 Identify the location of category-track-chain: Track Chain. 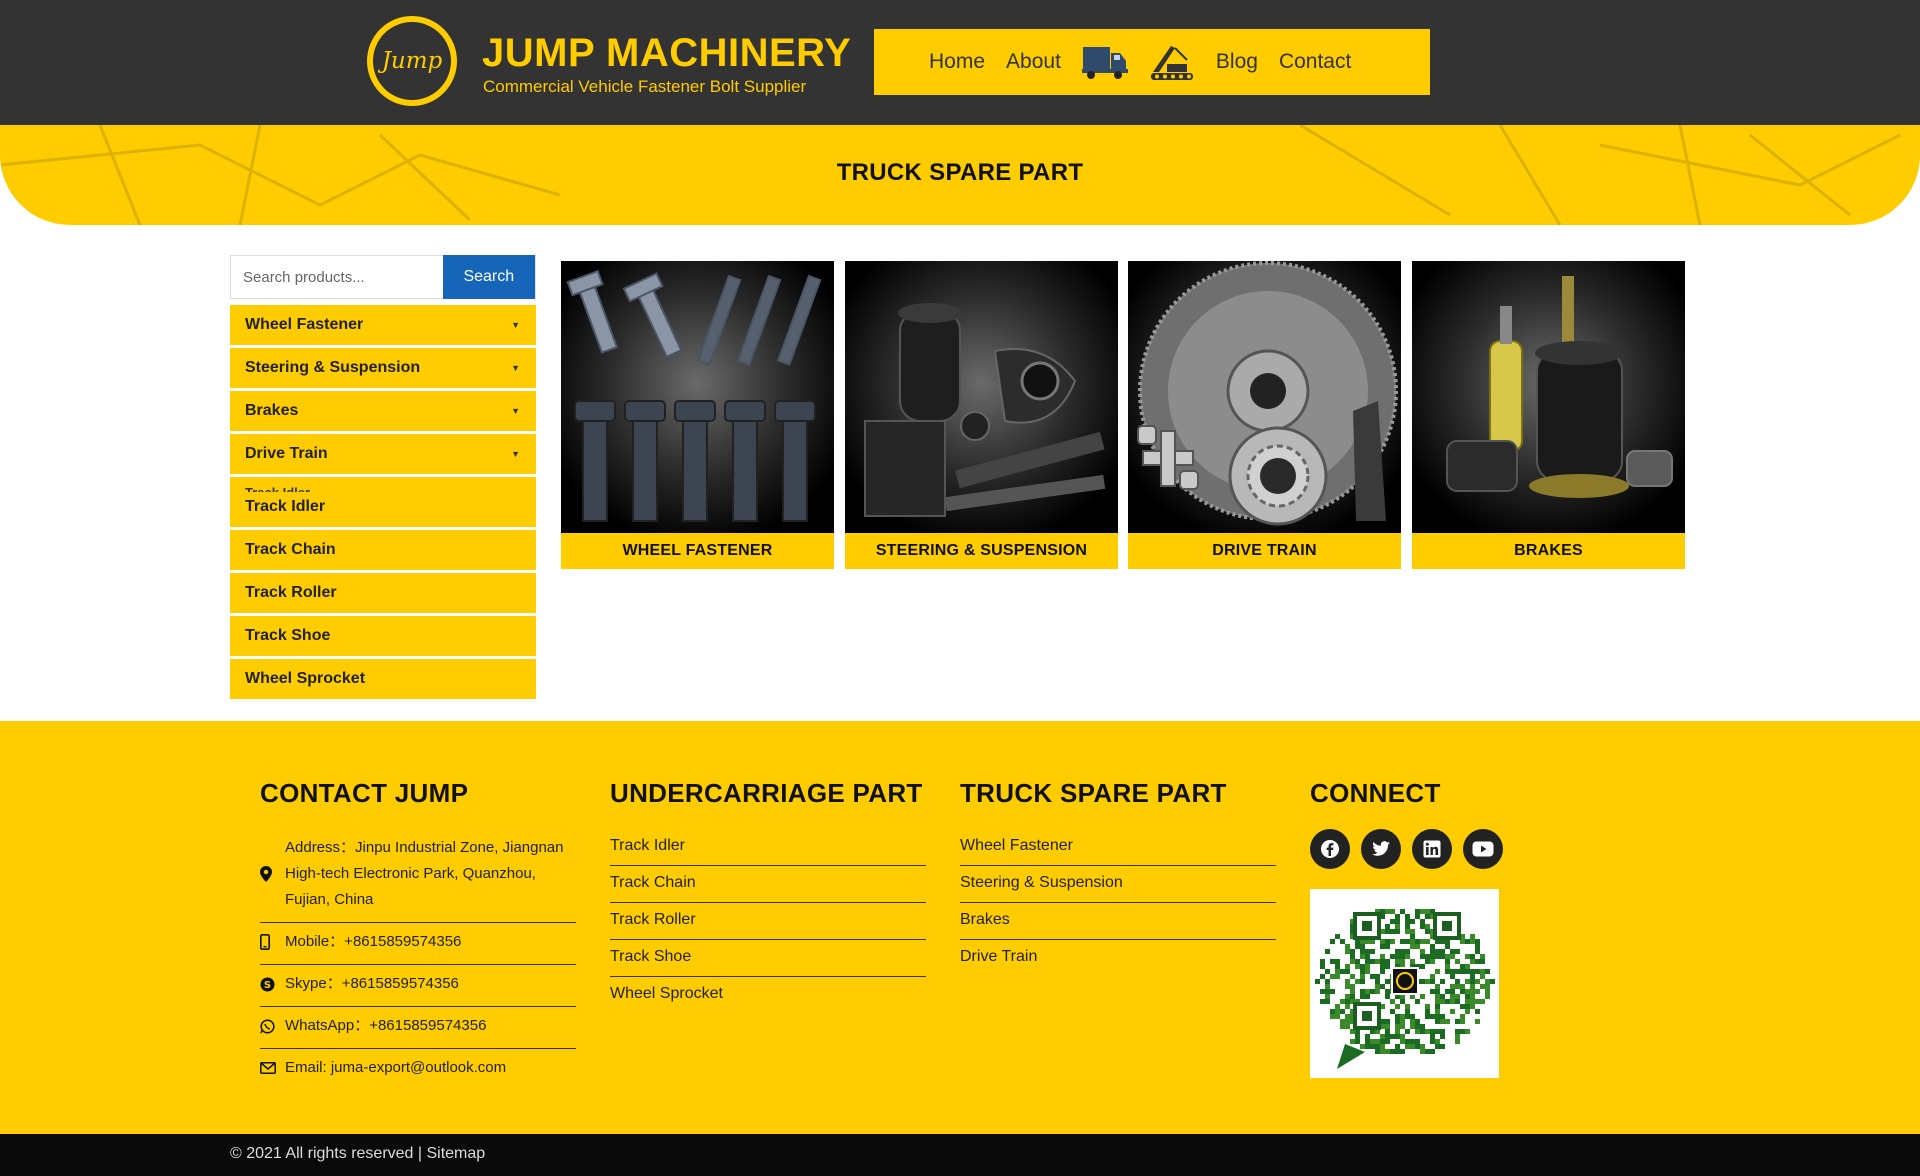
(383, 550).